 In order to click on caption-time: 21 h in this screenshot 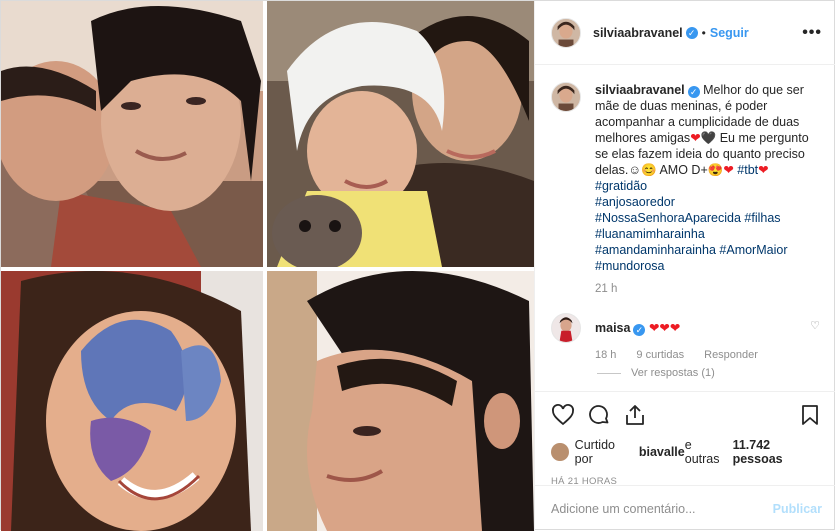, I will do `click(606, 289)`.